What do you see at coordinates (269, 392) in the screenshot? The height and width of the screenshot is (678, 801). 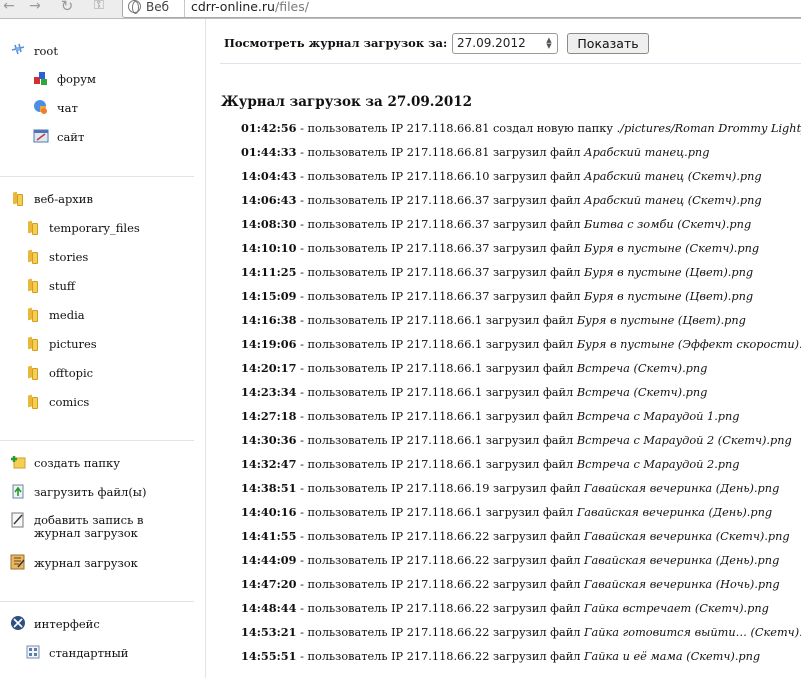 I see `log-time: 14:23:34` at bounding box center [269, 392].